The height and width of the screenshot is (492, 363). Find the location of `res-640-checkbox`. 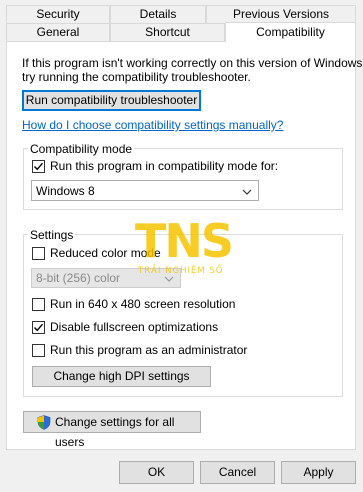

res-640-checkbox is located at coordinates (38, 304).